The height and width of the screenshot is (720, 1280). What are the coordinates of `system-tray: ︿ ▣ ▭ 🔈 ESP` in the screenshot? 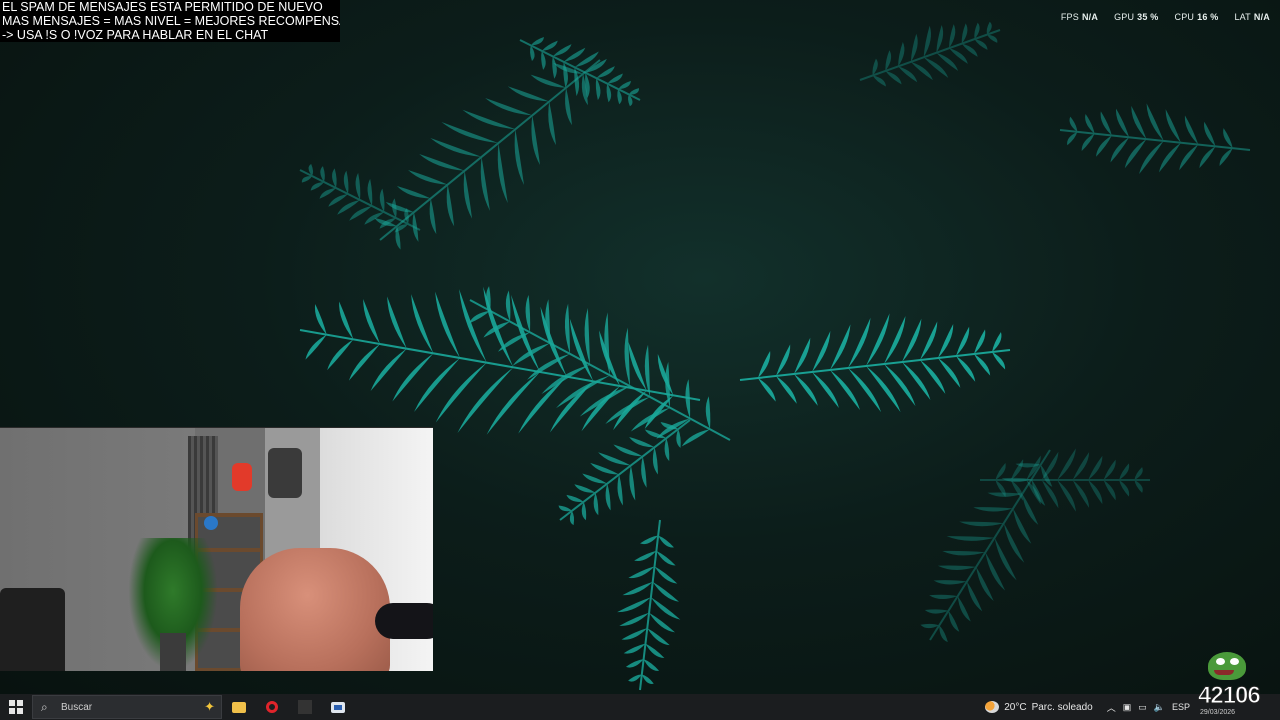 It's located at (1148, 707).